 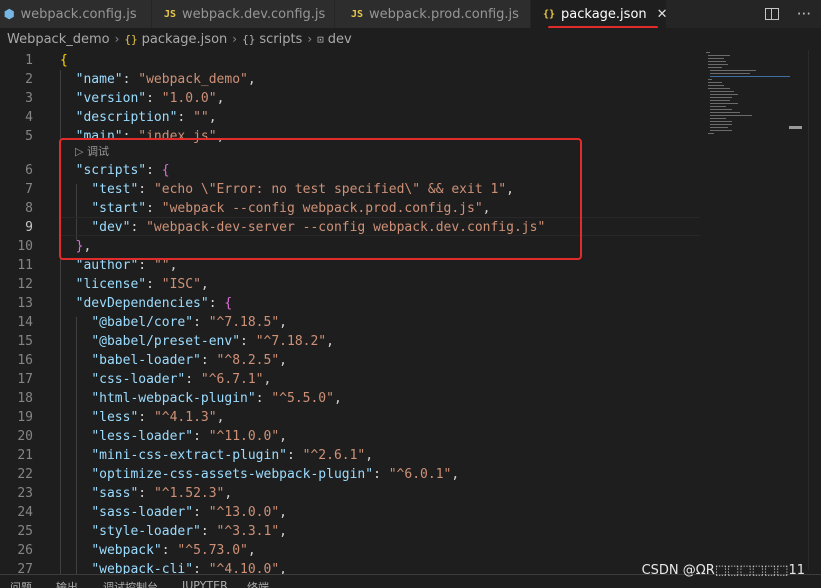 I want to click on code-line: 23 "sass": "^1.52.3",, so click(x=125, y=493).